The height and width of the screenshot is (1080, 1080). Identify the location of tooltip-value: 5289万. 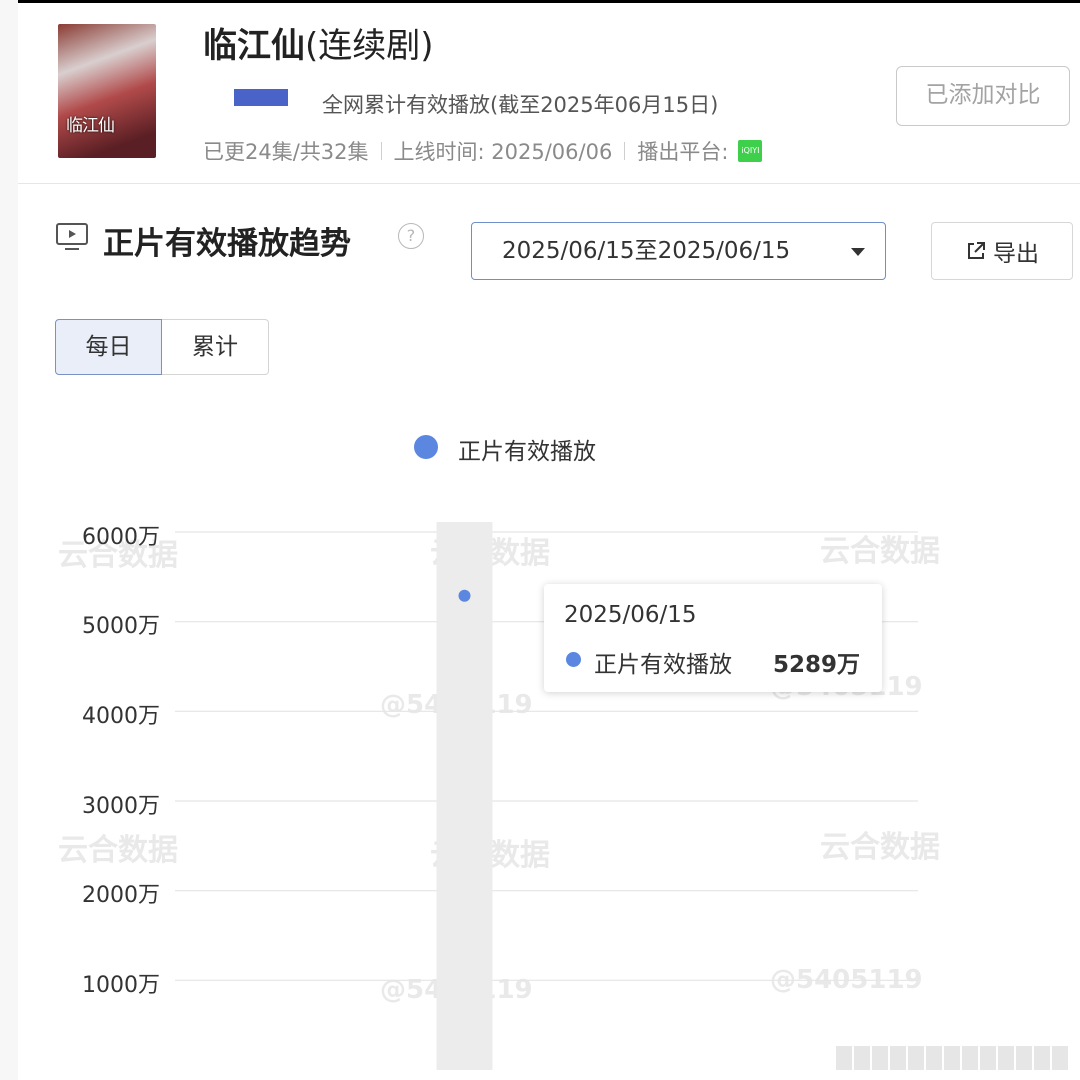
(816, 665).